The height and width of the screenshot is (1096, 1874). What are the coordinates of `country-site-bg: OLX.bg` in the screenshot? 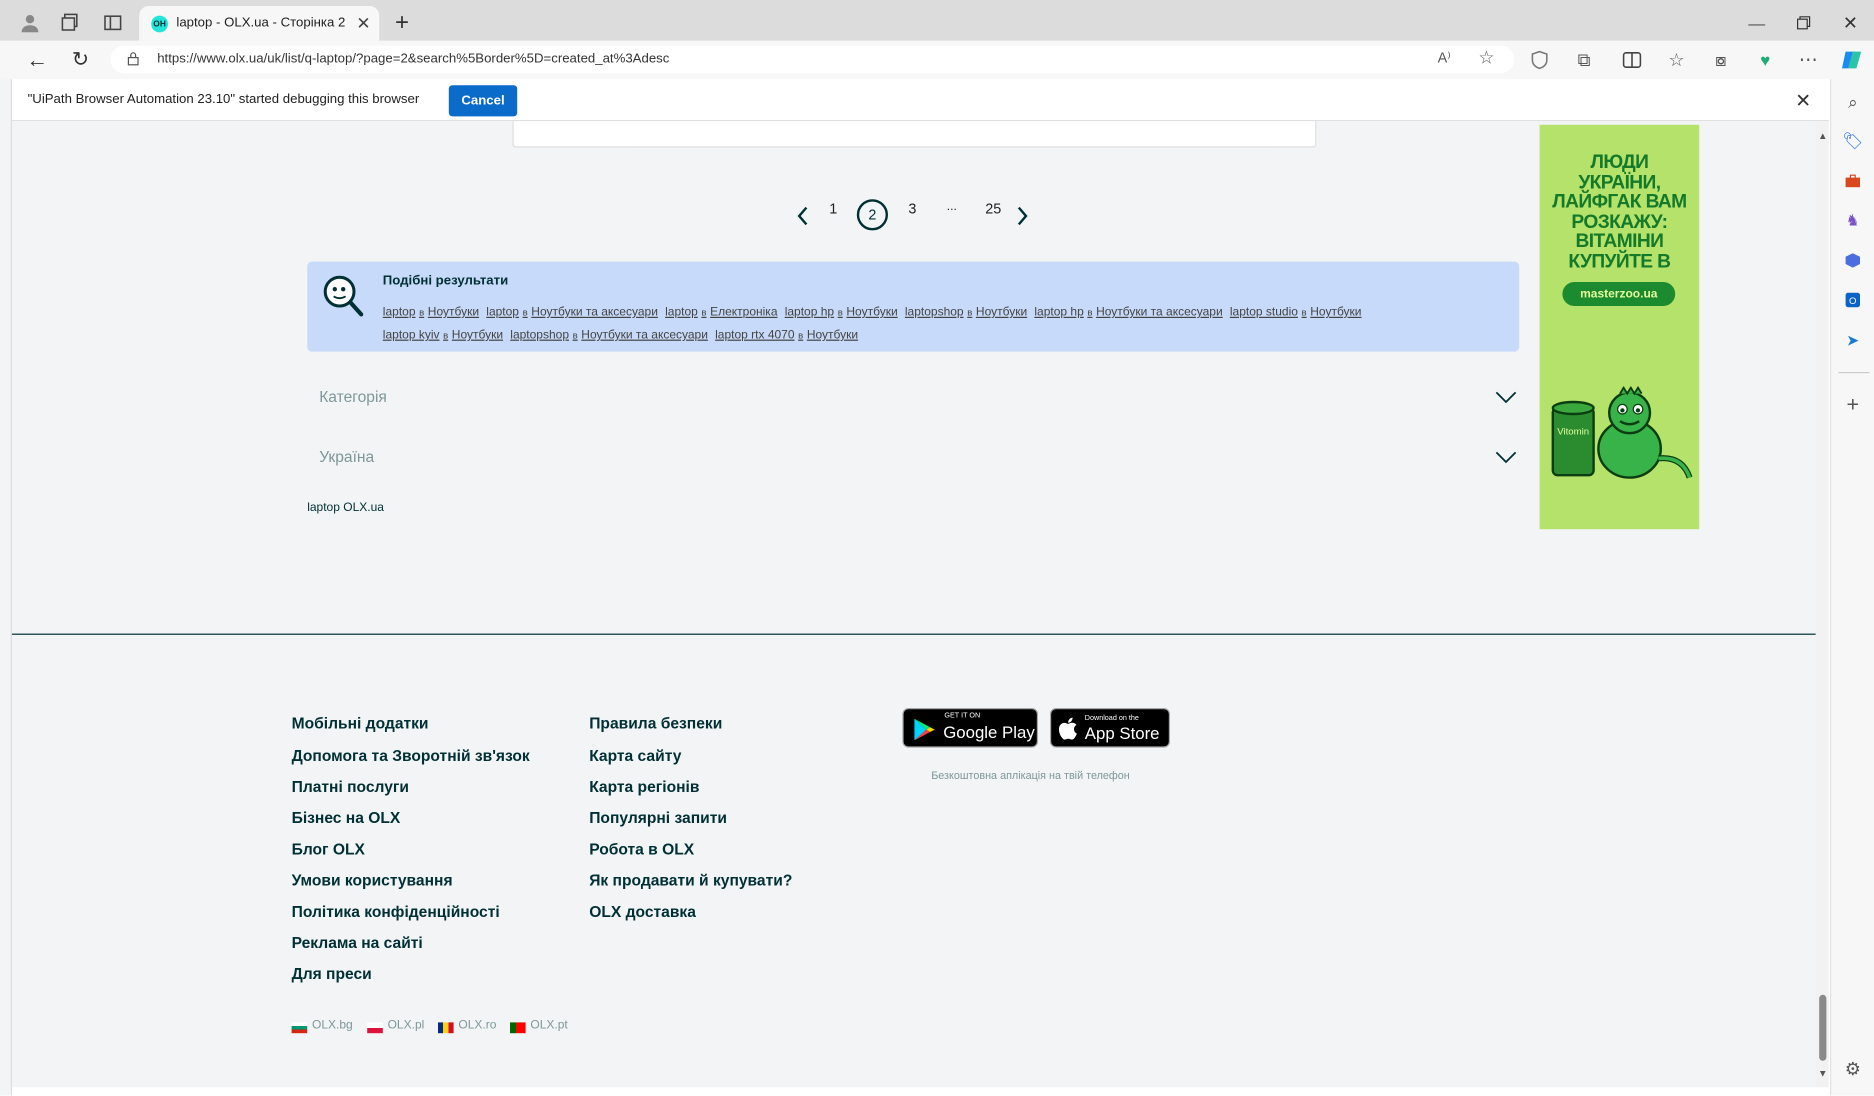 It's located at (332, 1025).